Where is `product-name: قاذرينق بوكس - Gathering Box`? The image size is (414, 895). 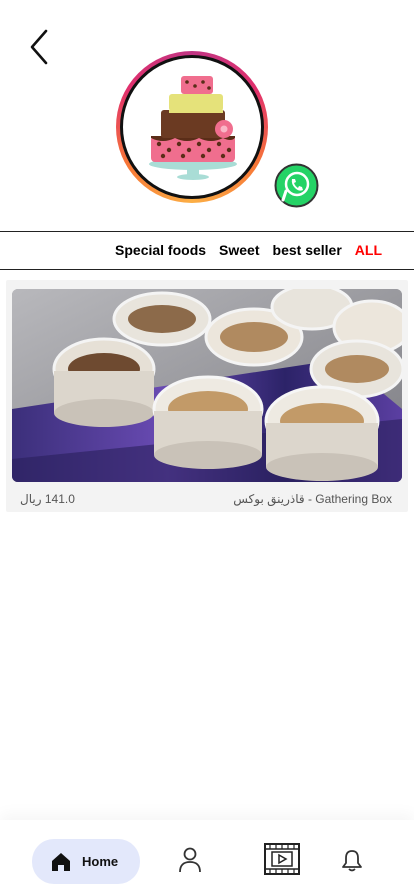
product-name: قاذرينق بوكس - Gathering Box is located at coordinates (312, 499).